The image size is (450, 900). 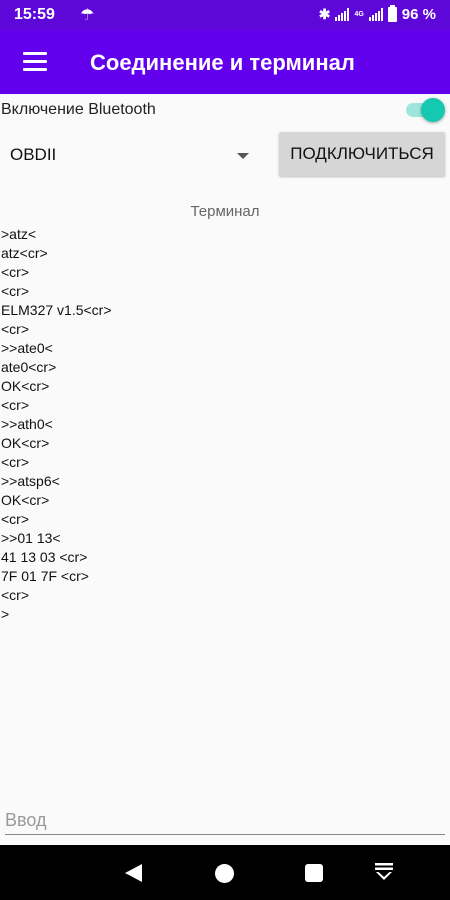 I want to click on navigation-bar, so click(x=225, y=872).